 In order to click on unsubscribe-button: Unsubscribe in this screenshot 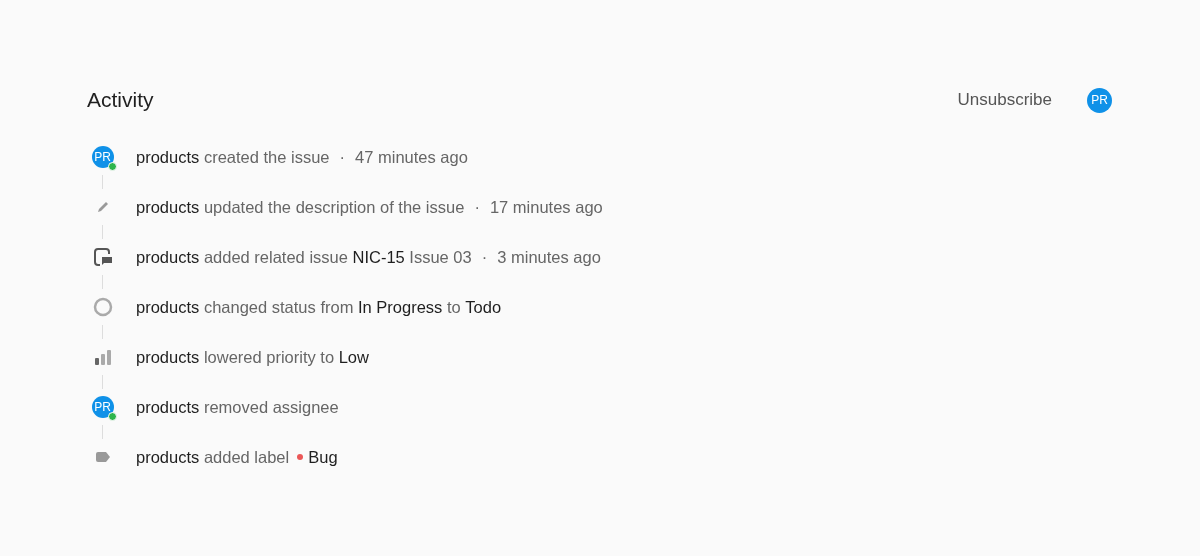, I will do `click(1004, 100)`.